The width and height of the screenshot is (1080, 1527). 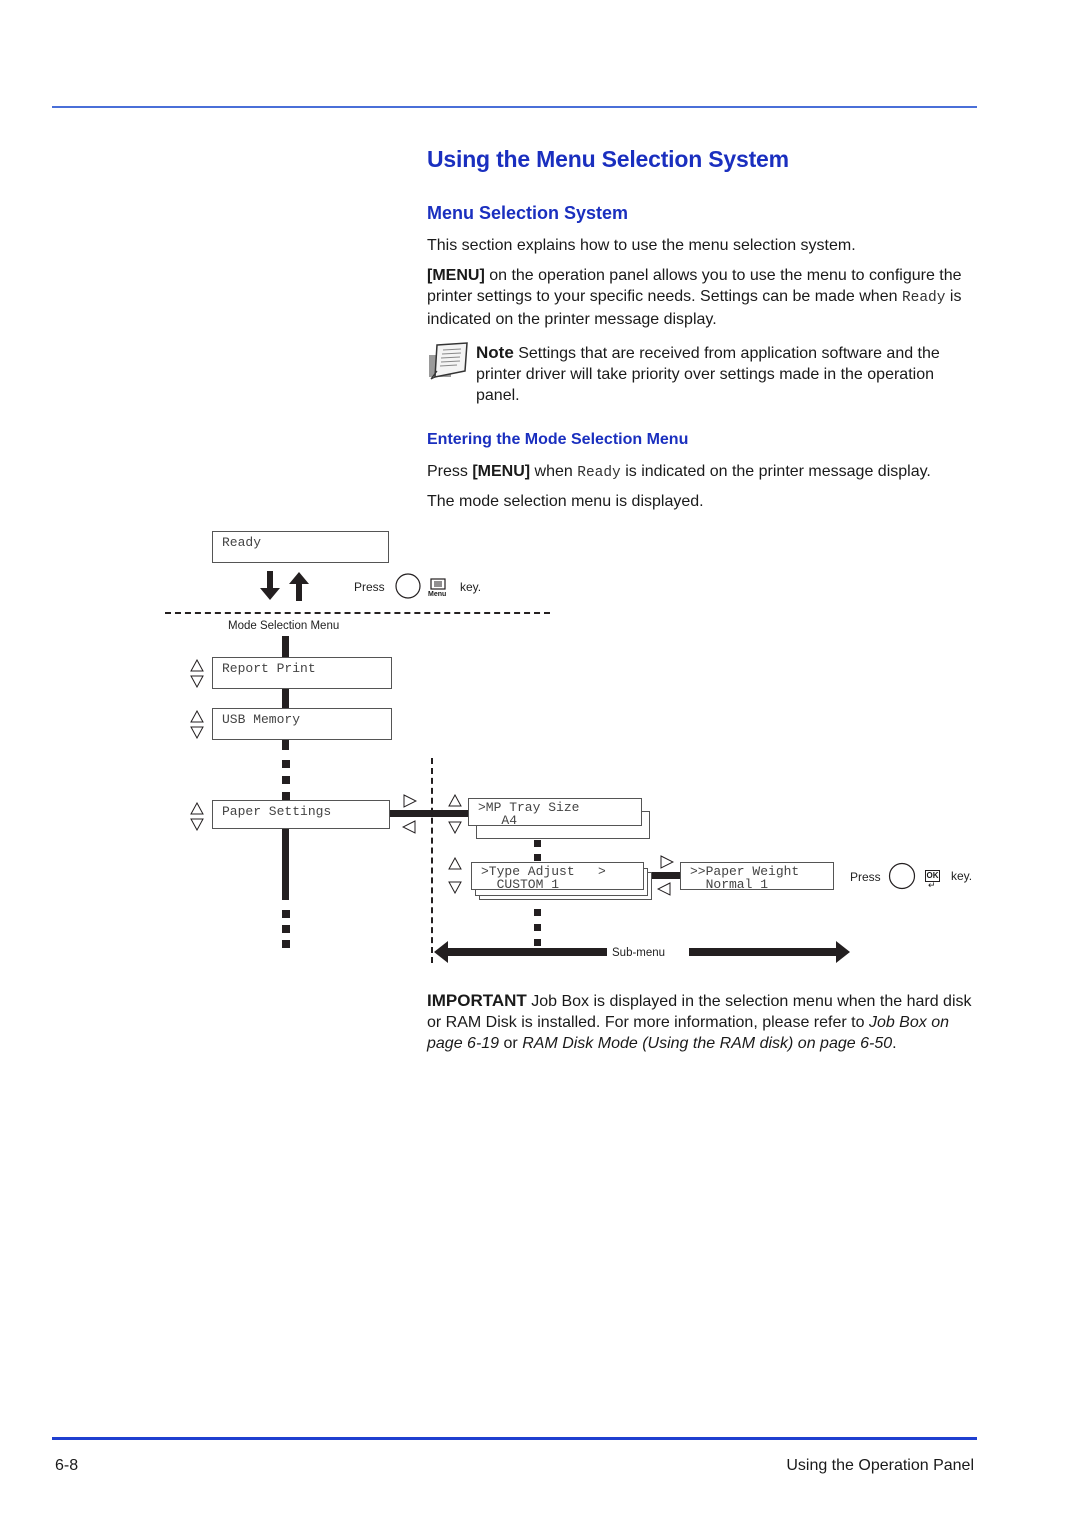 I want to click on note-paper-icon, so click(x=448, y=361).